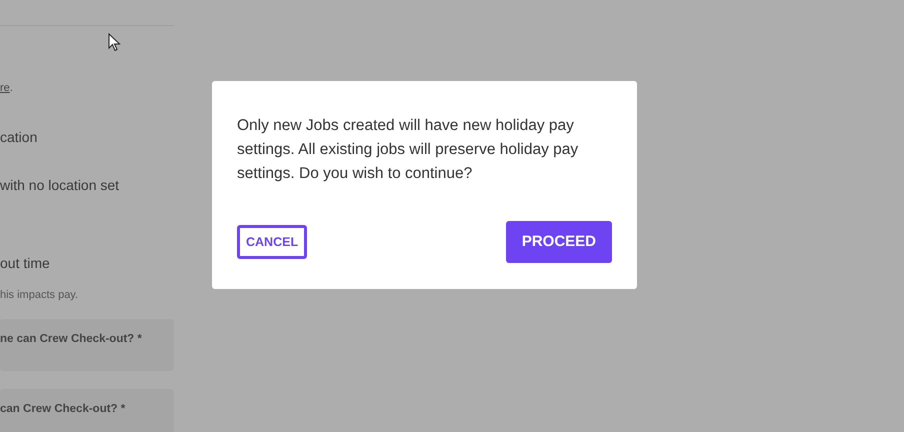 The image size is (904, 432). Describe the element at coordinates (40, 295) in the screenshot. I see `hint-text: his impacts pay.` at that location.